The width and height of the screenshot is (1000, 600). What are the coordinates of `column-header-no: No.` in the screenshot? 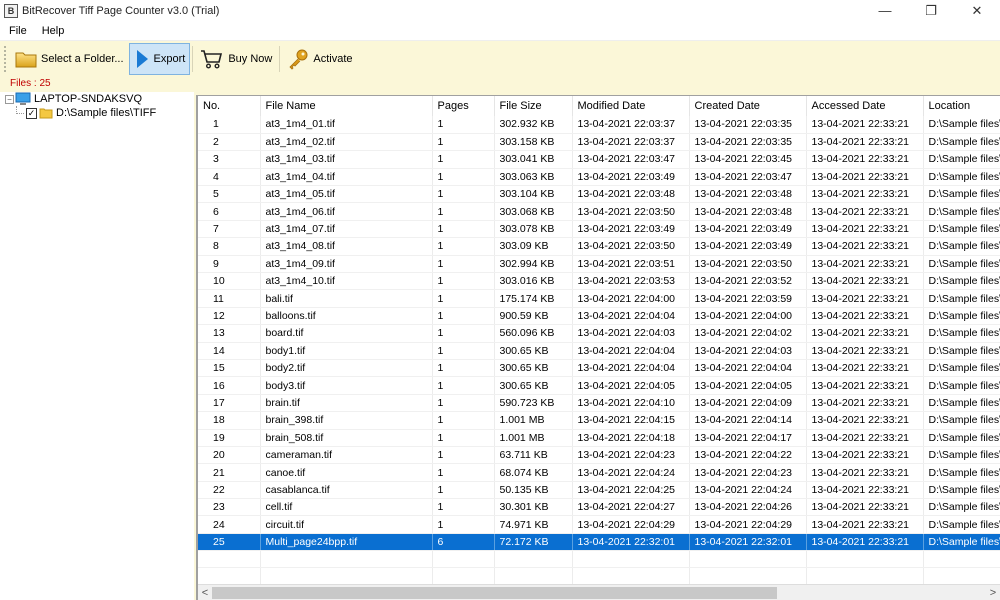 It's located at (229, 106).